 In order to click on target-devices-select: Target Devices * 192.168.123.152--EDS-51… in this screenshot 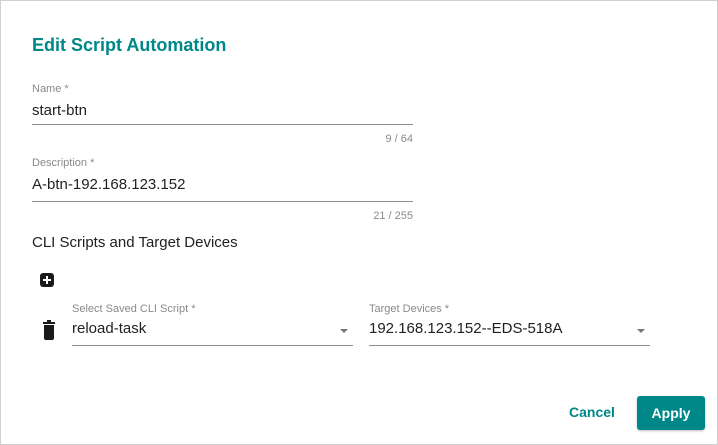, I will do `click(509, 325)`.